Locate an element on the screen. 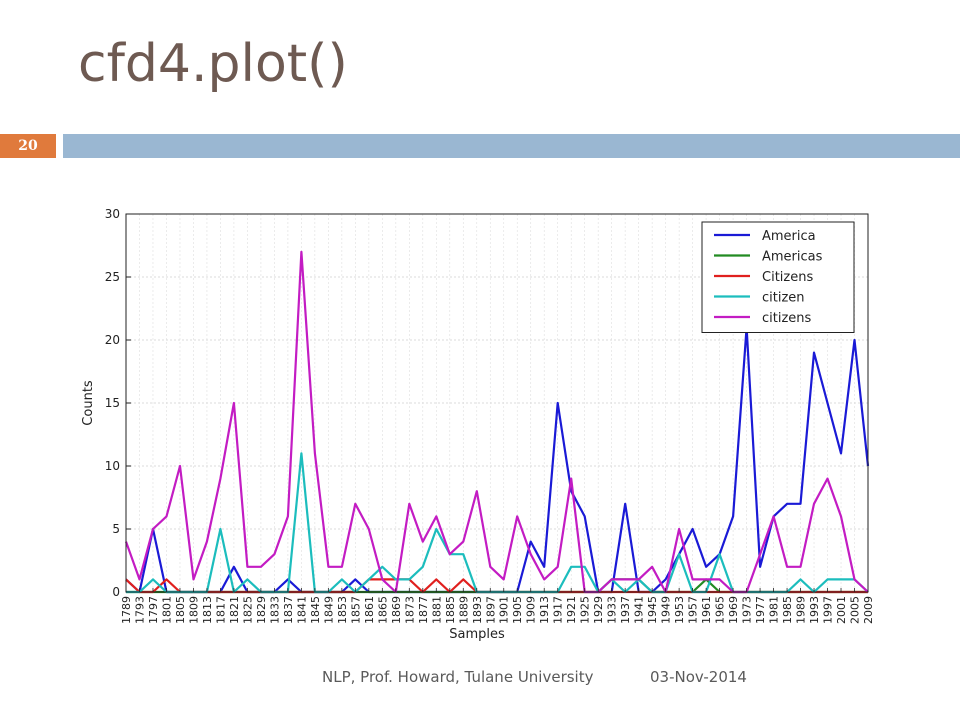 Image resolution: width=960 pixels, height=720 pixels. x-tick-label: 1909 is located at coordinates (531, 610).